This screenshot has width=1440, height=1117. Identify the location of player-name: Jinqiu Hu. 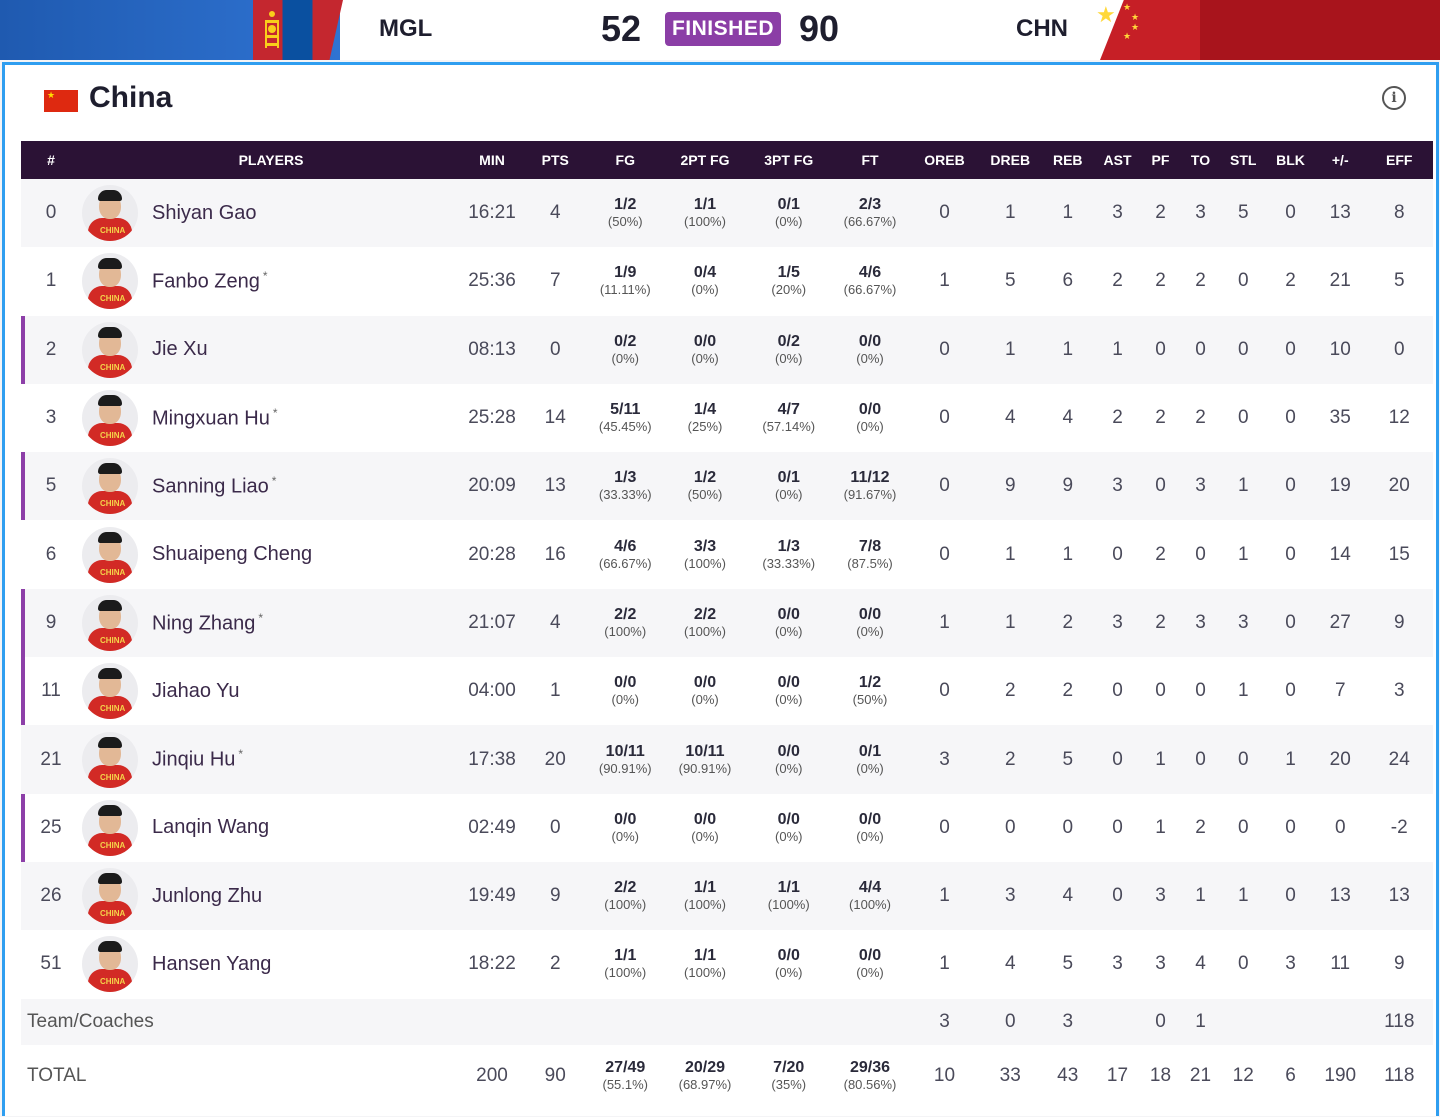
(194, 759).